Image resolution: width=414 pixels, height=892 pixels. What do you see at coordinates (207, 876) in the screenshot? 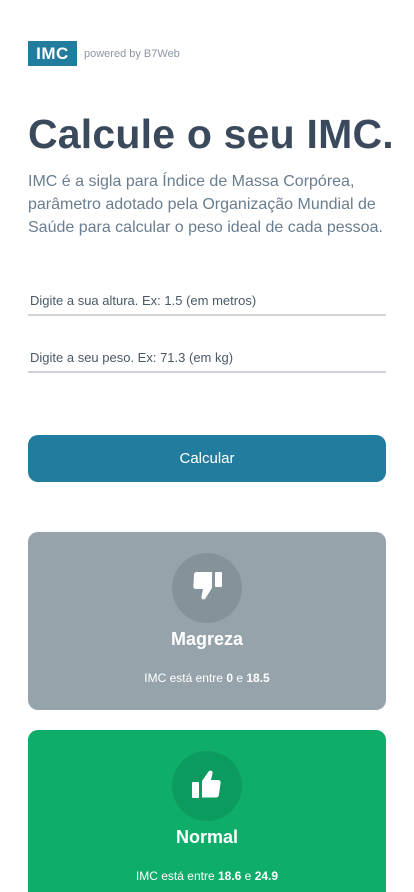
I see `card-range: IMC está entre 18.6 e 24.9` at bounding box center [207, 876].